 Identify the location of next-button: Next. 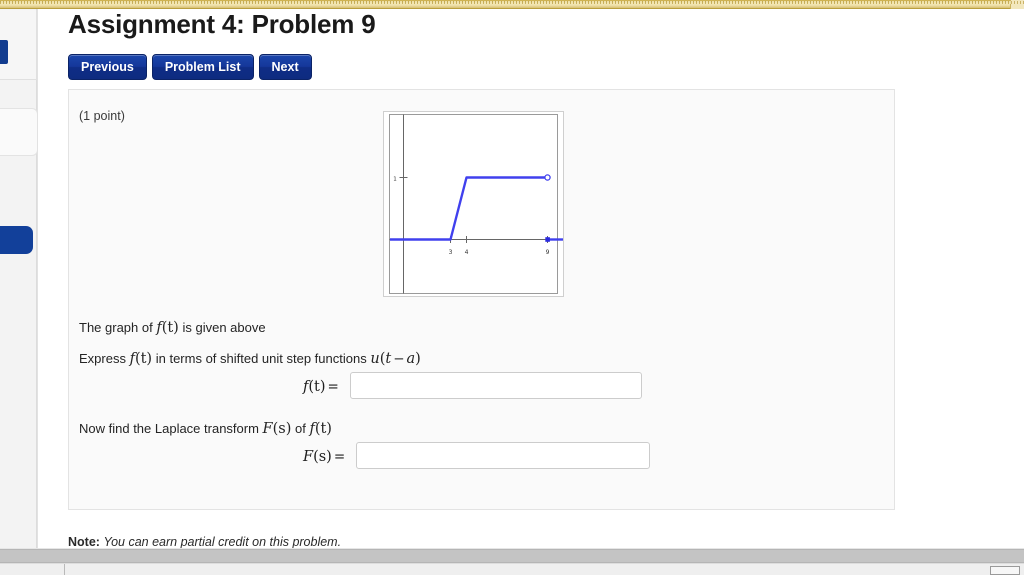
(285, 67).